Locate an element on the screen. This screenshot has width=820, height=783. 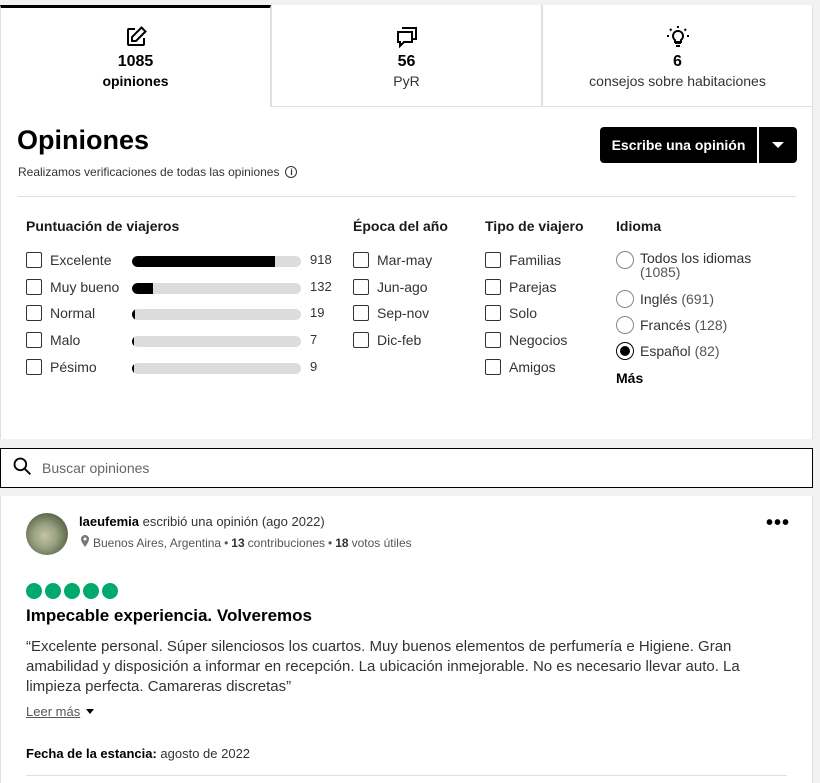
rating-filter-pesimo: Pésimo is located at coordinates (61, 367).